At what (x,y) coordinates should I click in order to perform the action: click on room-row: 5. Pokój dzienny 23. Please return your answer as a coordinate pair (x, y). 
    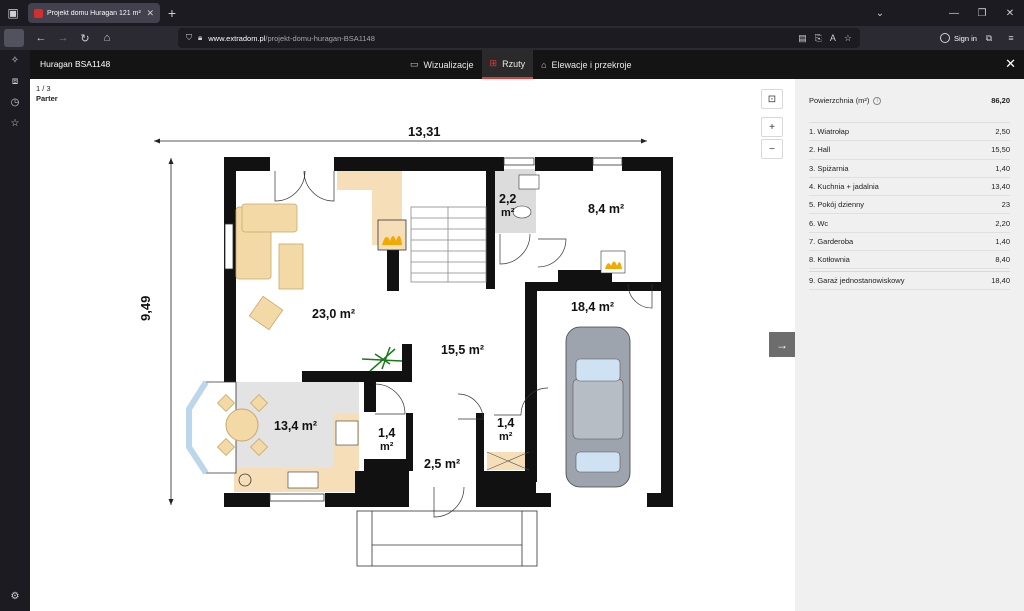
    Looking at the image, I should click on (909, 205).